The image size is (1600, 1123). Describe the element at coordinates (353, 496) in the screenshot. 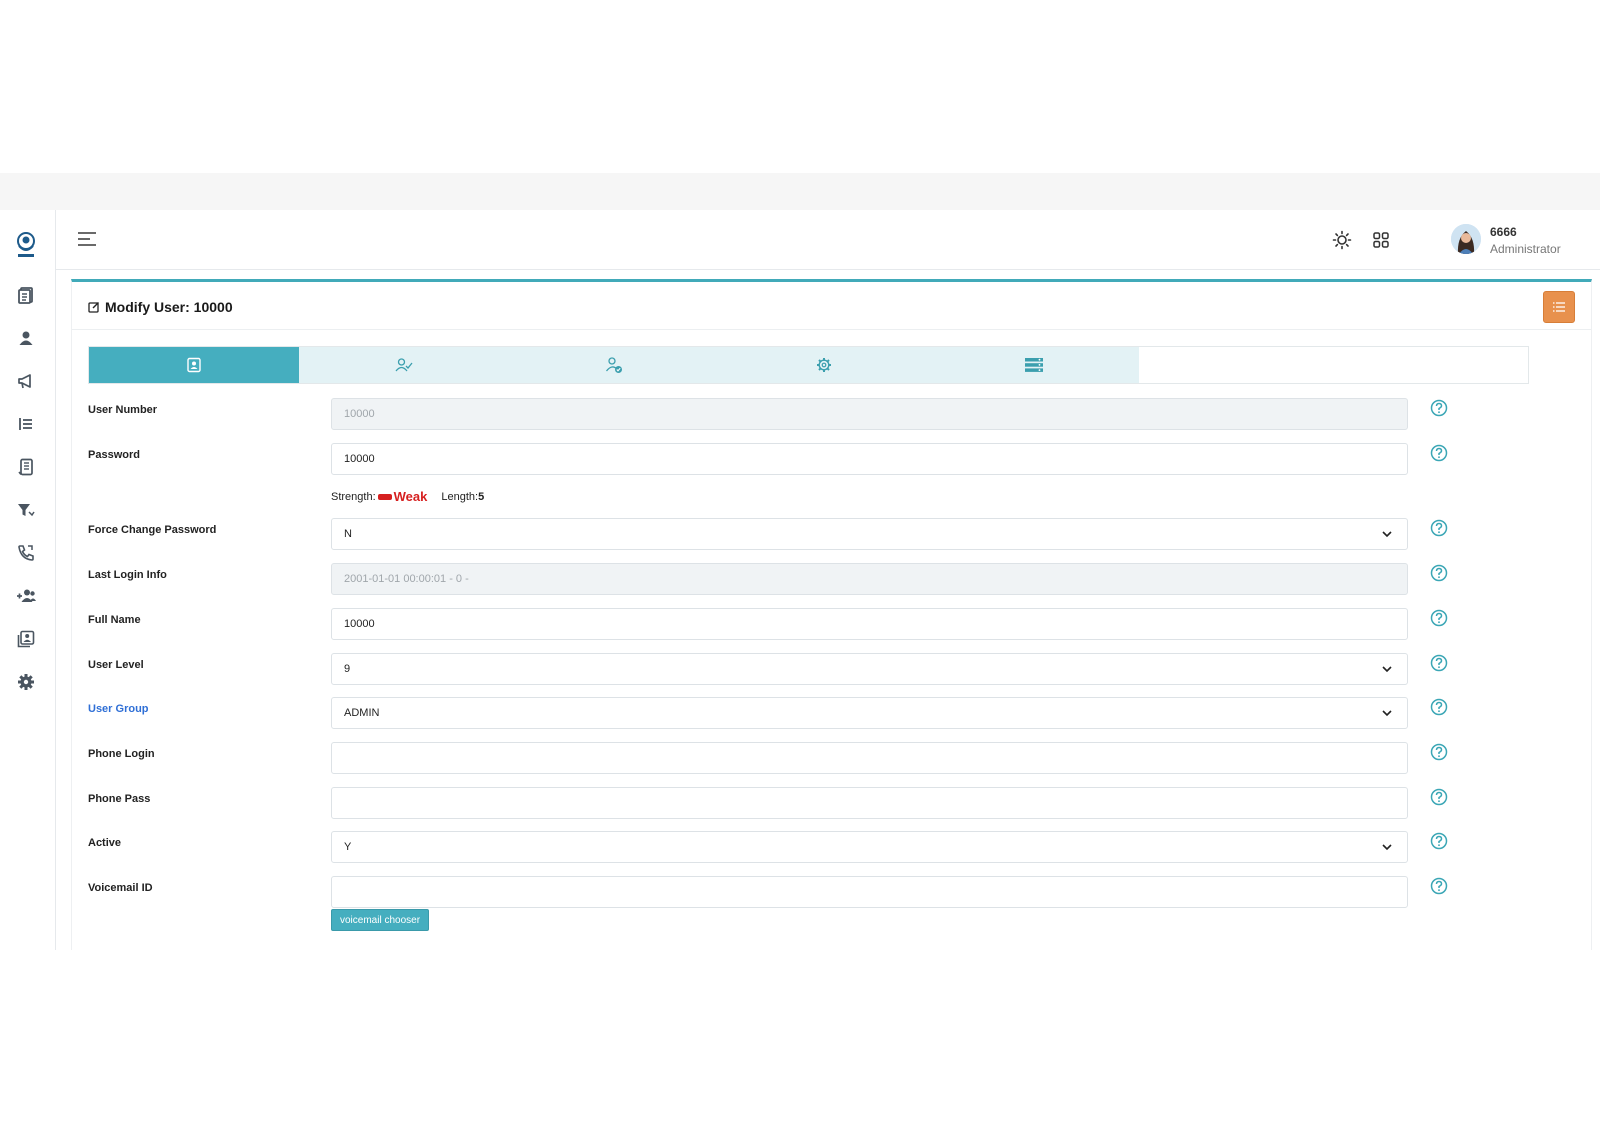

I see `strength-label: Strength:` at that location.